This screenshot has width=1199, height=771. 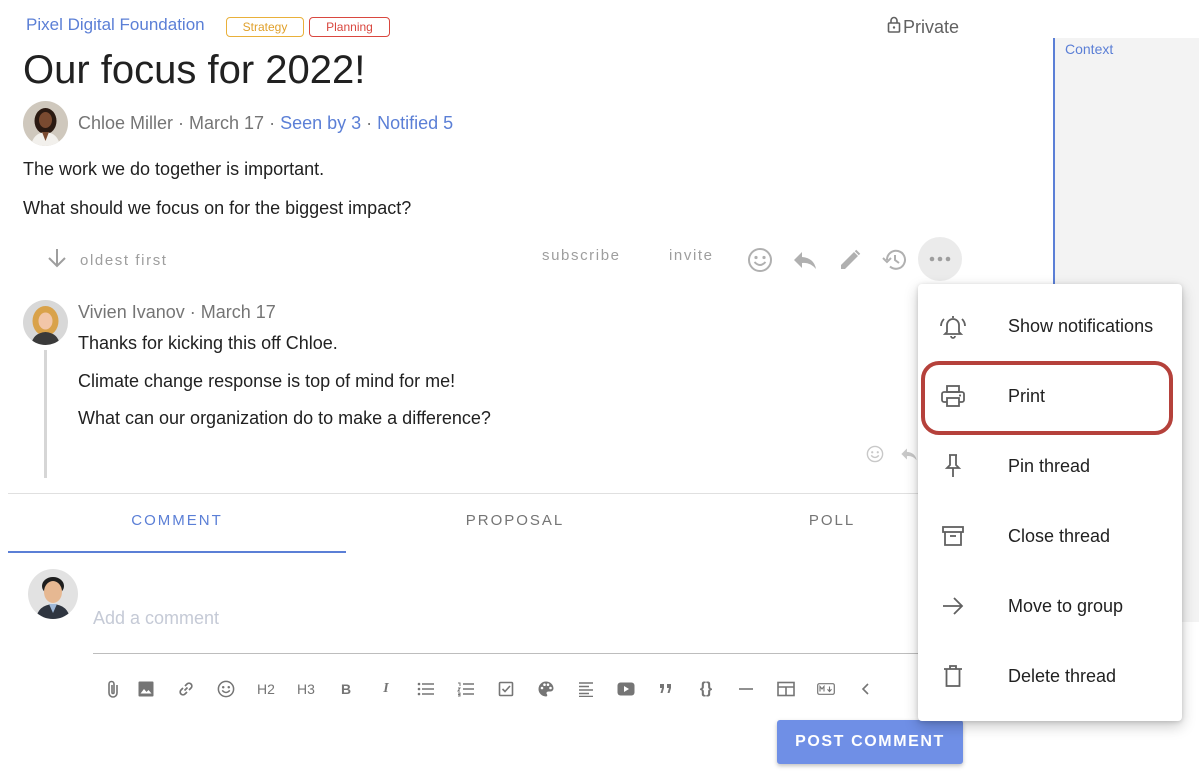 What do you see at coordinates (1062, 675) in the screenshot?
I see `menu-item-label: Delete thread` at bounding box center [1062, 675].